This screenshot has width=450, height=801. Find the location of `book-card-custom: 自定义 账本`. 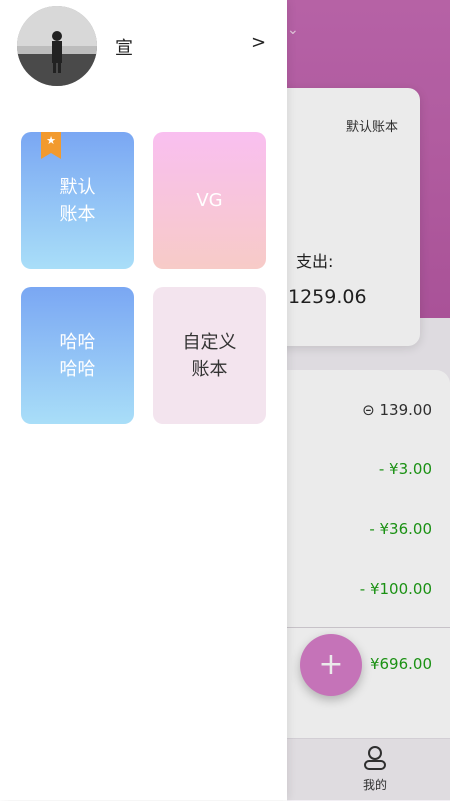

book-card-custom: 自定义 账本 is located at coordinates (209, 355).